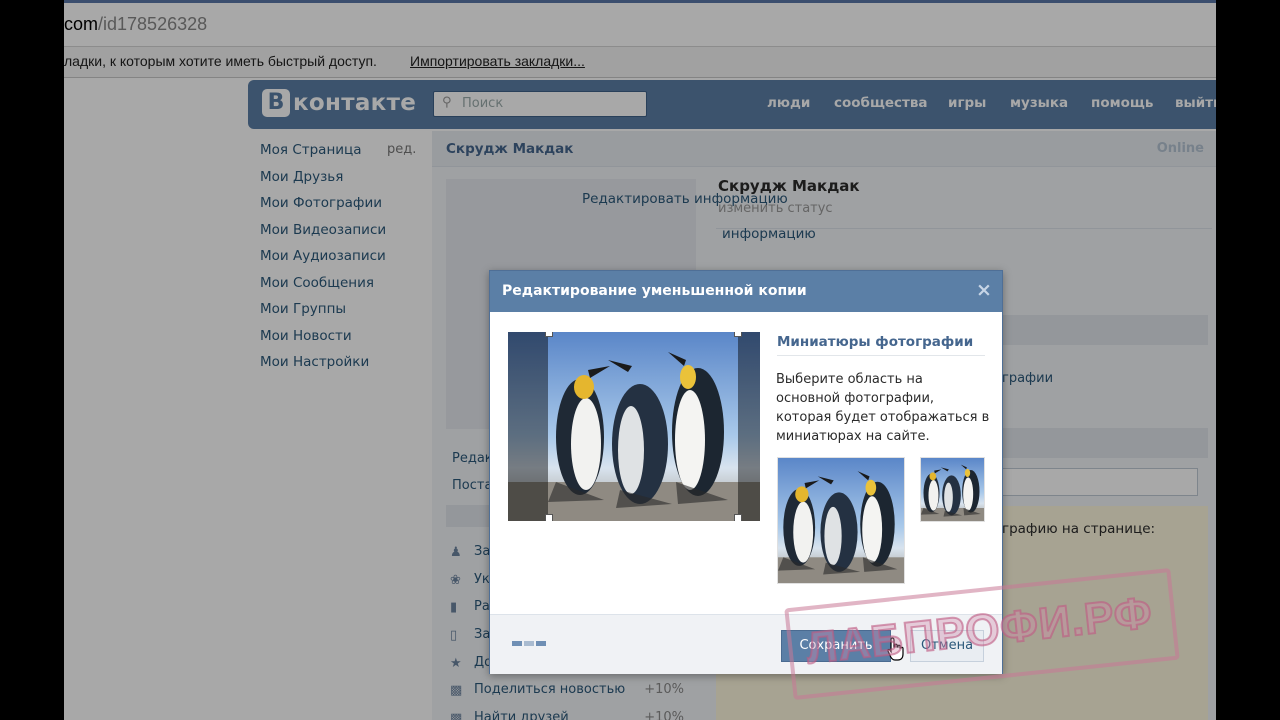 The height and width of the screenshot is (720, 1280). Describe the element at coordinates (528, 426) in the screenshot. I see `crop-shade-left` at that location.